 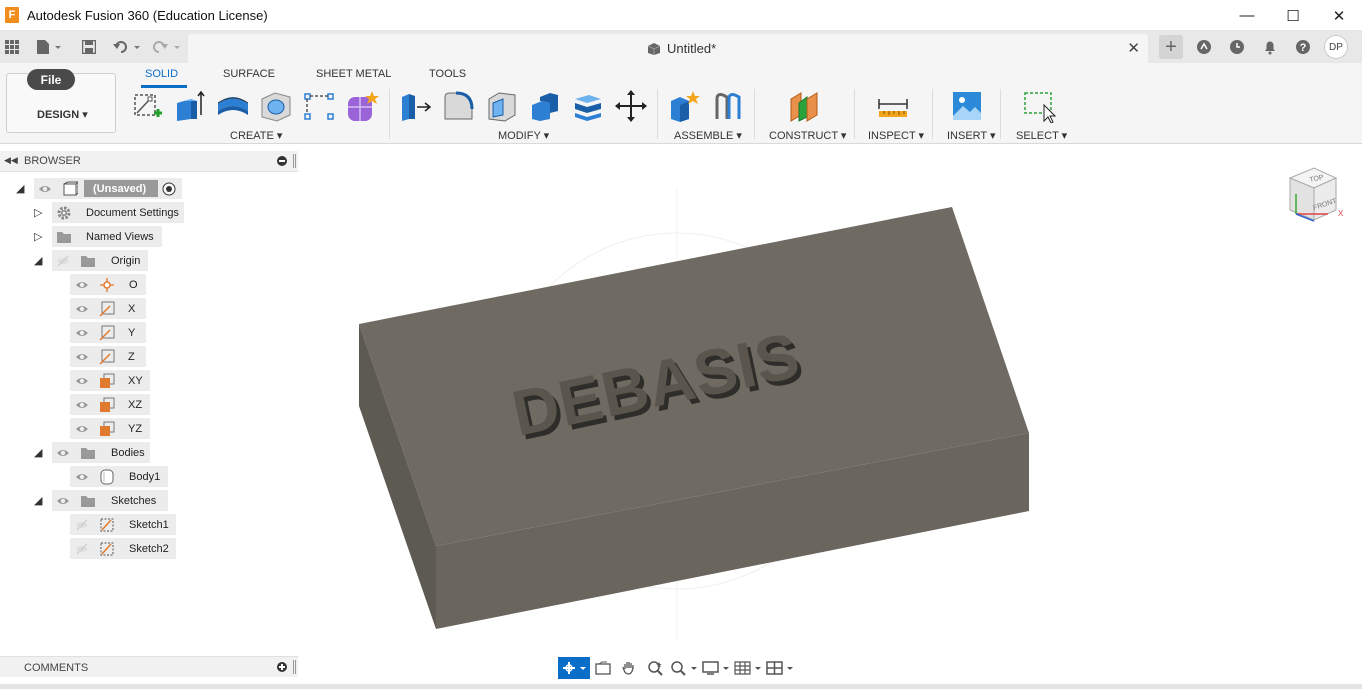 I want to click on close-tab-icon: ✕, so click(x=1133, y=48).